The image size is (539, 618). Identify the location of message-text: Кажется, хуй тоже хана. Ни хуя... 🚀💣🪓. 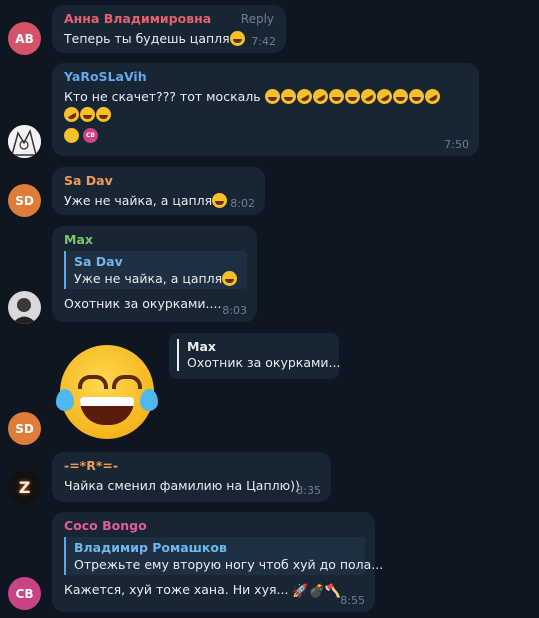
(214, 591).